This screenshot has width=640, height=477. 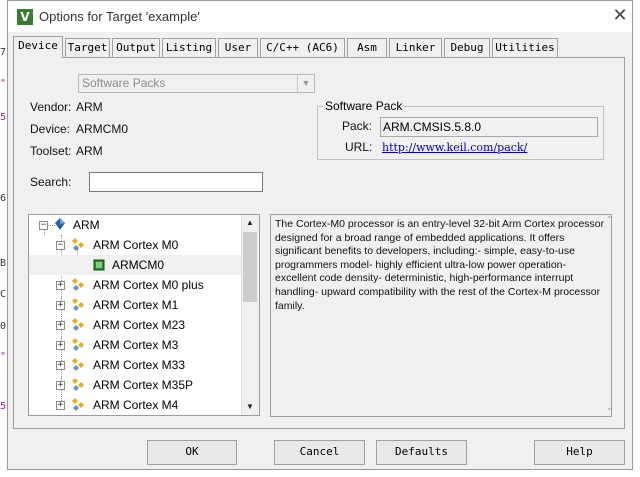 I want to click on cancel-button: Cancel, so click(x=319, y=452).